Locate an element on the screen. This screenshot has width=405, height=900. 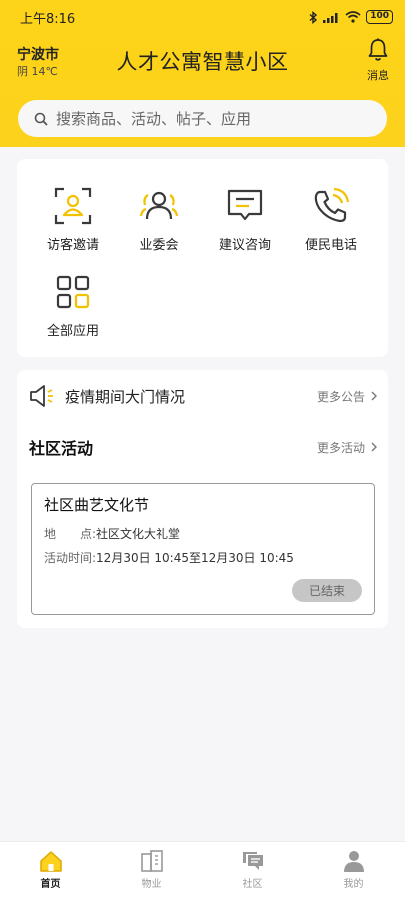
person-icon is located at coordinates (353, 861).